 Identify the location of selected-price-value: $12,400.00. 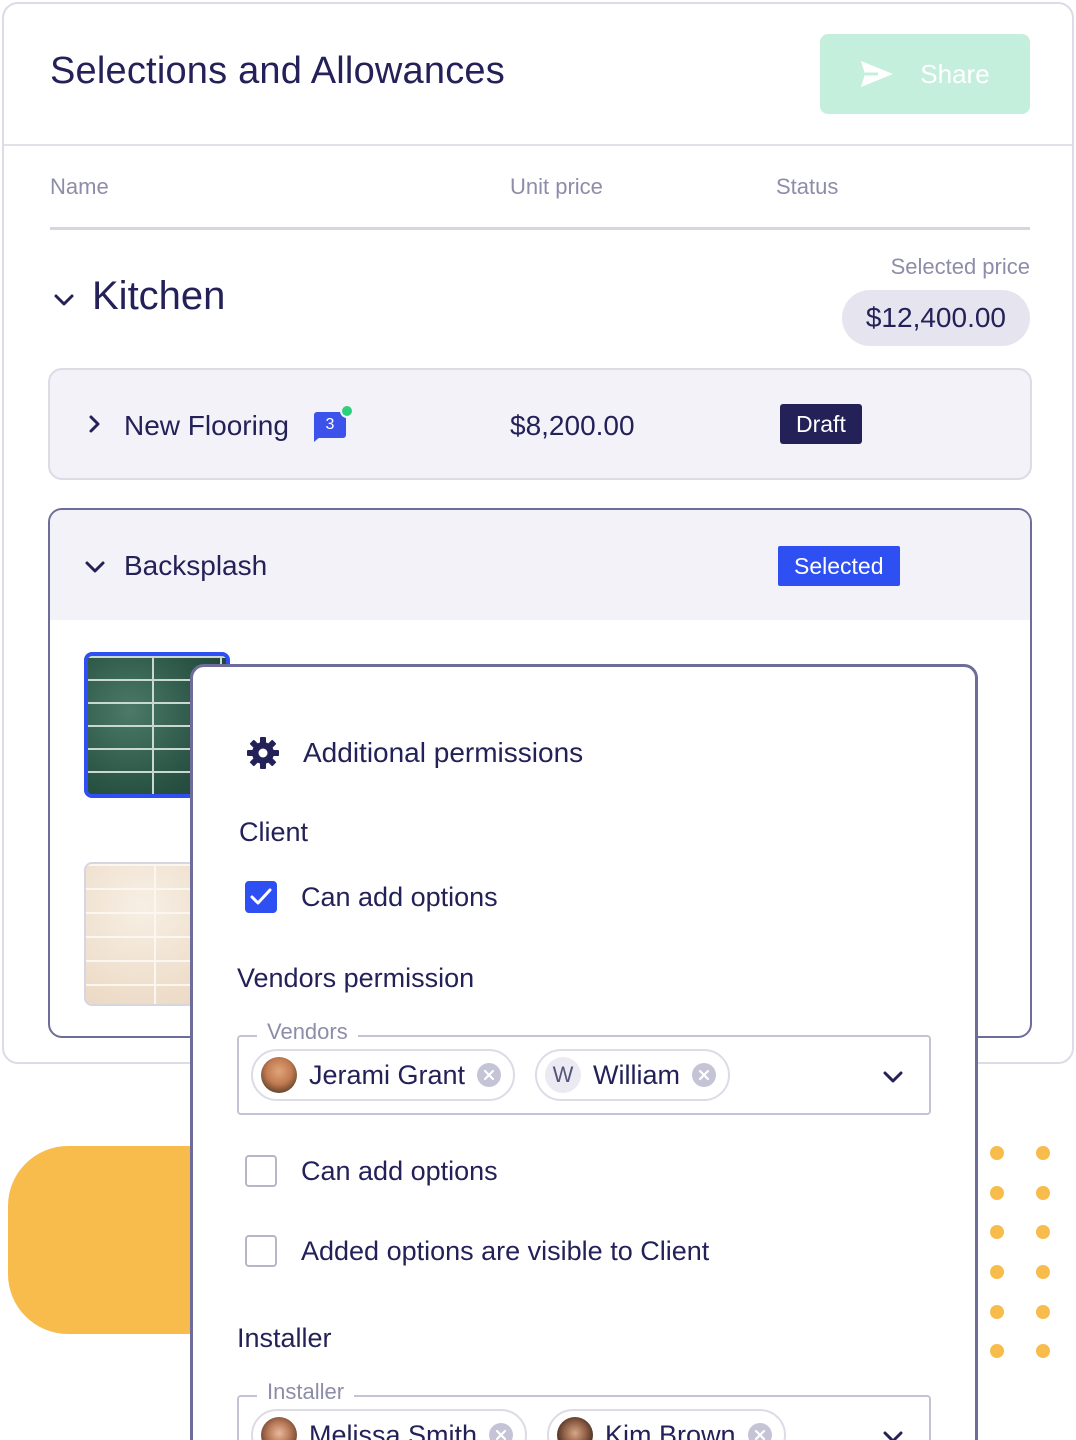
(935, 318).